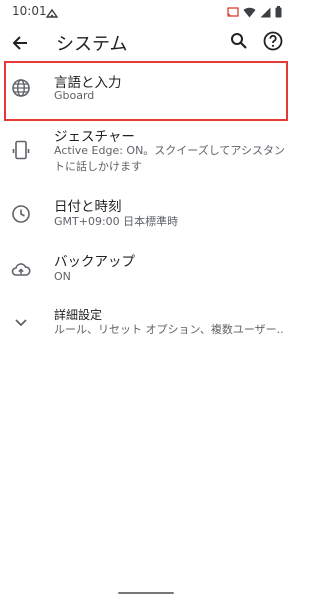 This screenshot has height=600, width=320. Describe the element at coordinates (239, 41) in the screenshot. I see `search-icon` at that location.